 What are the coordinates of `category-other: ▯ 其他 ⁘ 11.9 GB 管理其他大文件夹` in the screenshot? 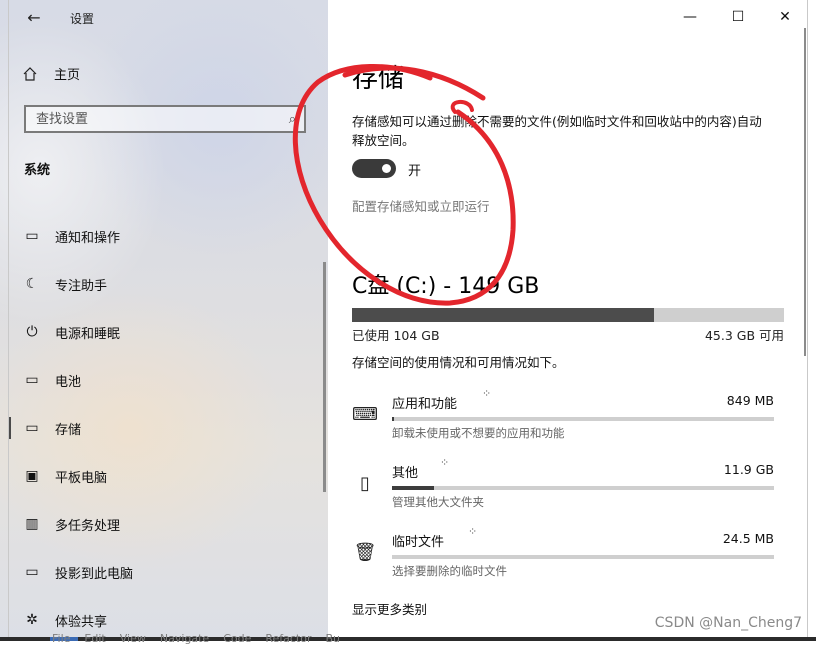 It's located at (563, 489).